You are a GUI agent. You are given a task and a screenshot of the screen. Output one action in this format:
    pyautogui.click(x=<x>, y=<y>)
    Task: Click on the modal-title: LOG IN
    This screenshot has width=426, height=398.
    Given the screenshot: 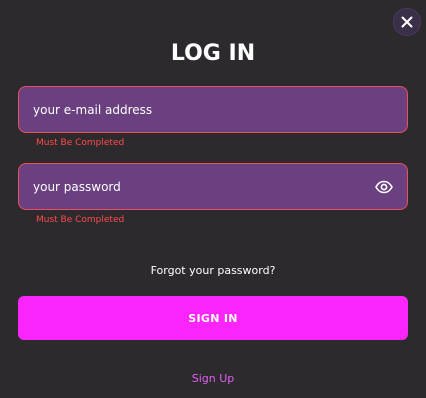 What is the action you would take?
    pyautogui.click(x=213, y=53)
    